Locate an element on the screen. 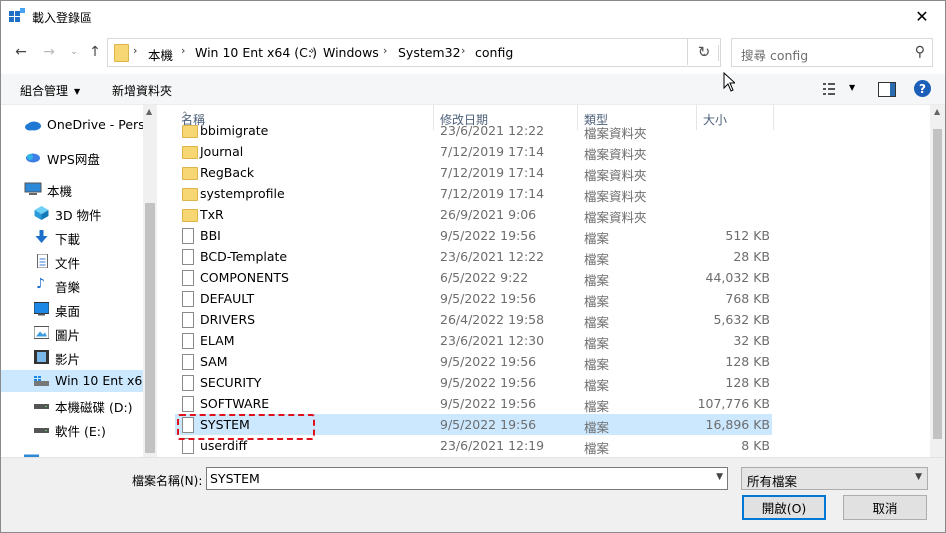  organize-menu: 組合管理 ▼ is located at coordinates (50, 90).